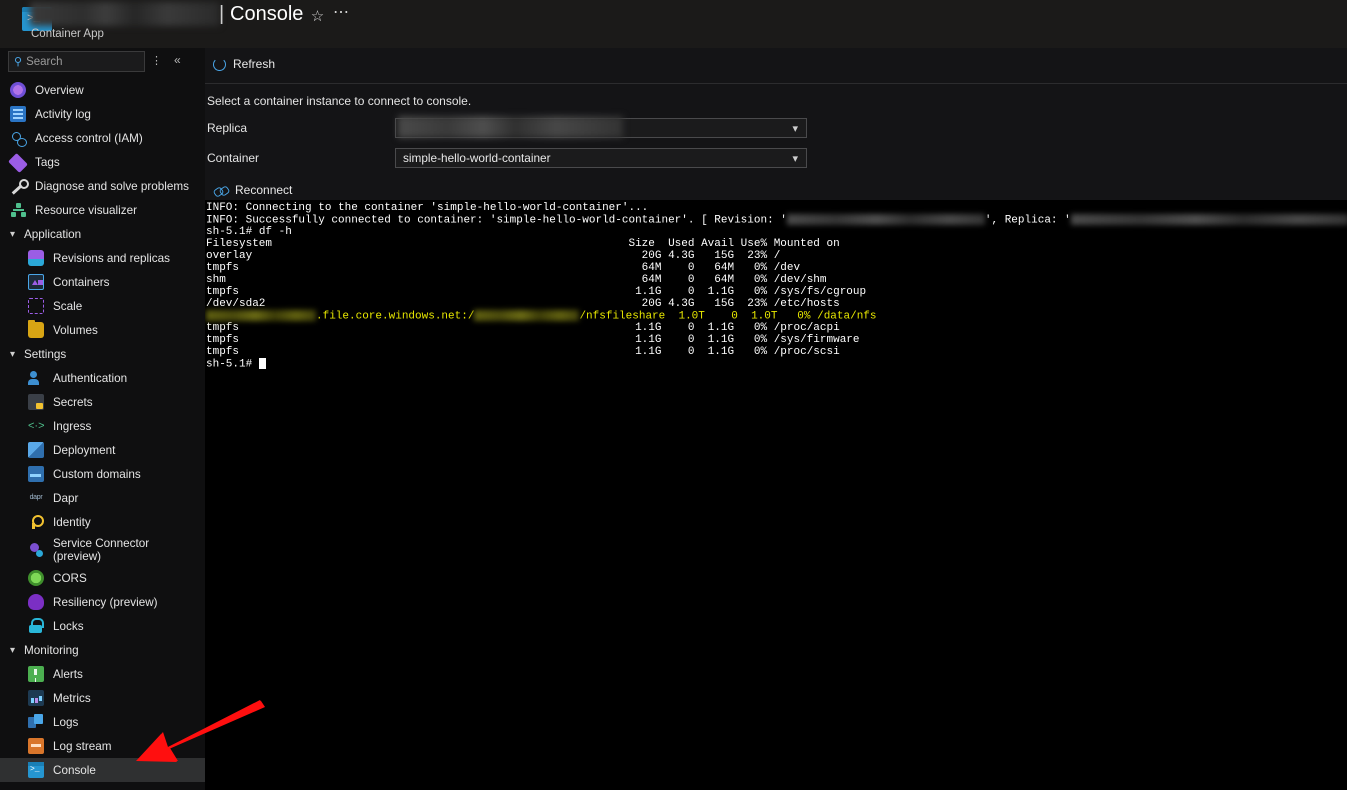 The width and height of the screenshot is (1347, 790). Describe the element at coordinates (493, 256) in the screenshot. I see `terminal-df-row: overlay 20G 4.3G 15G 23% /` at that location.